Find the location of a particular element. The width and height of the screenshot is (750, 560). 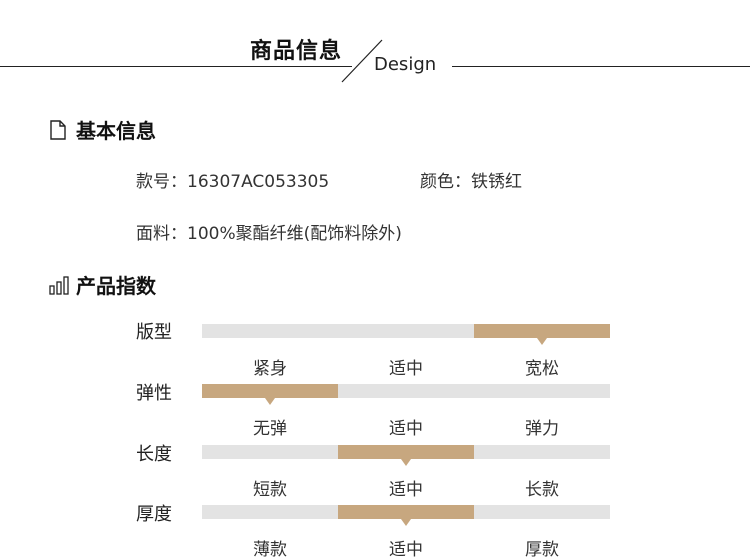

index-option: 弹力 is located at coordinates (542, 429).